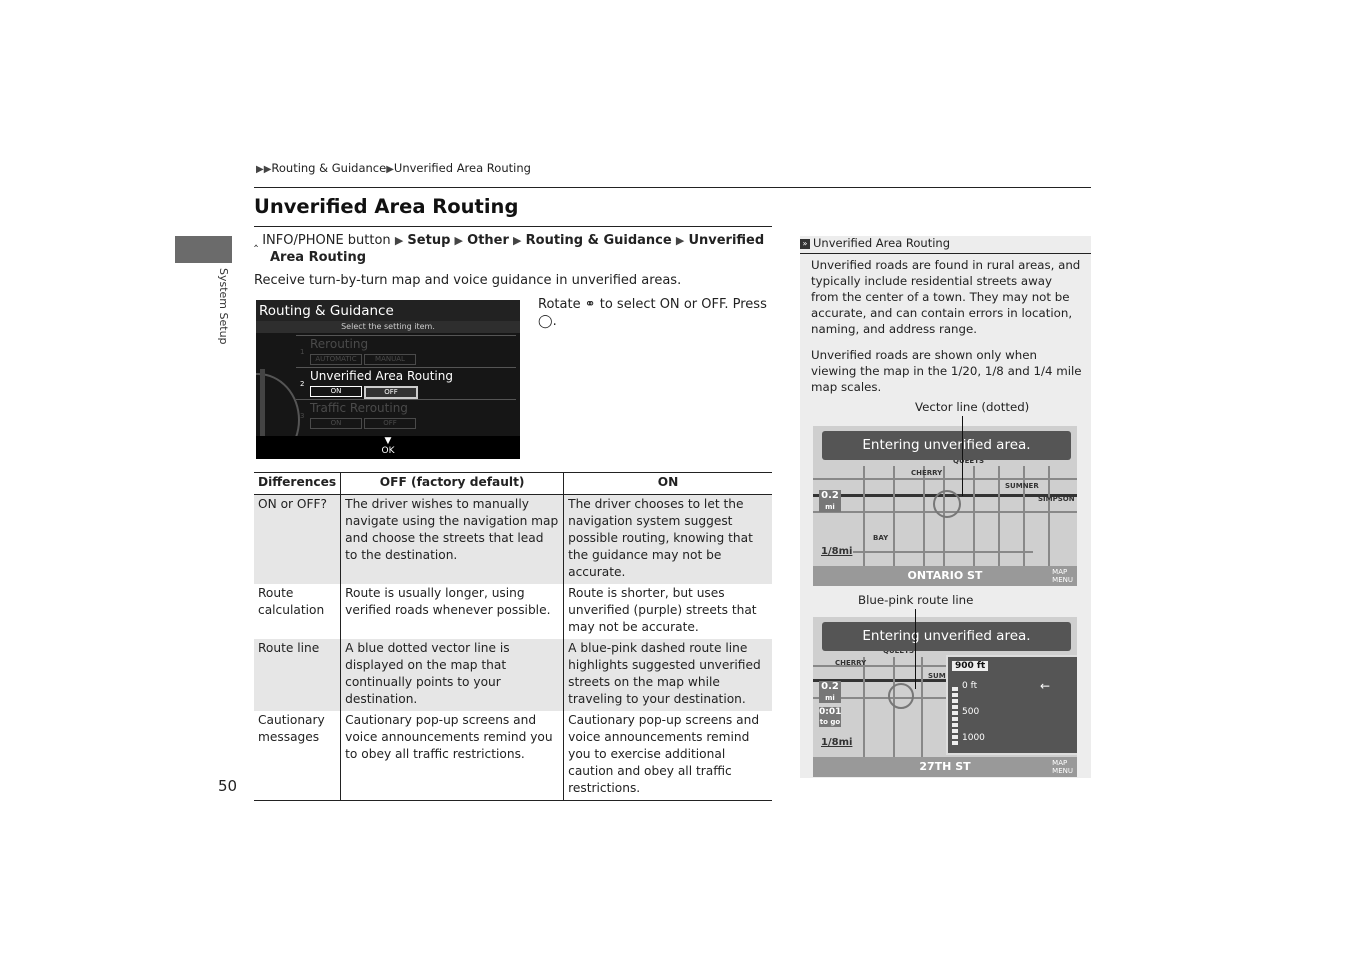  What do you see at coordinates (336, 359) in the screenshot?
I see `option-button: AUTOMATIC` at bounding box center [336, 359].